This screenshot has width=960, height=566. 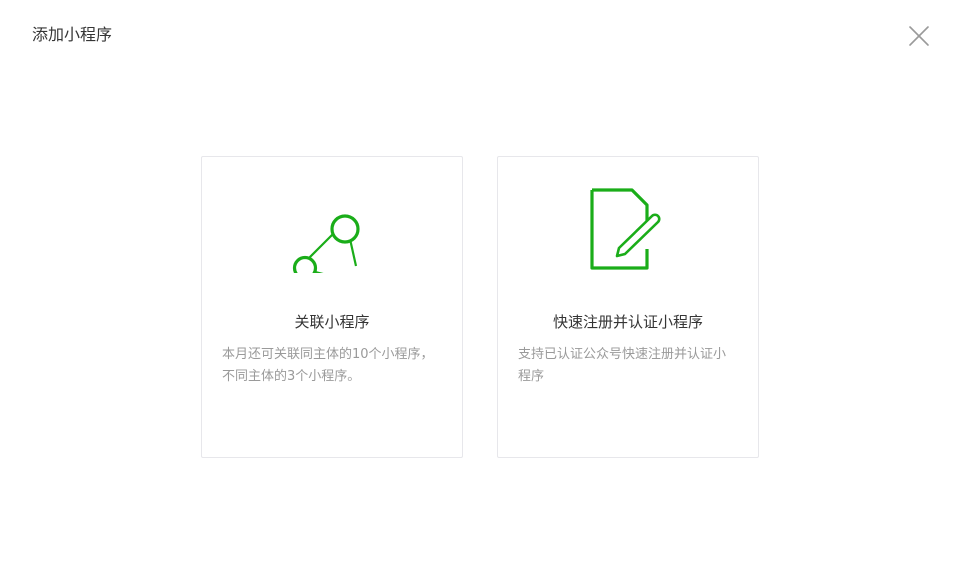 What do you see at coordinates (72, 34) in the screenshot?
I see `dialog-title: 添加小程序` at bounding box center [72, 34].